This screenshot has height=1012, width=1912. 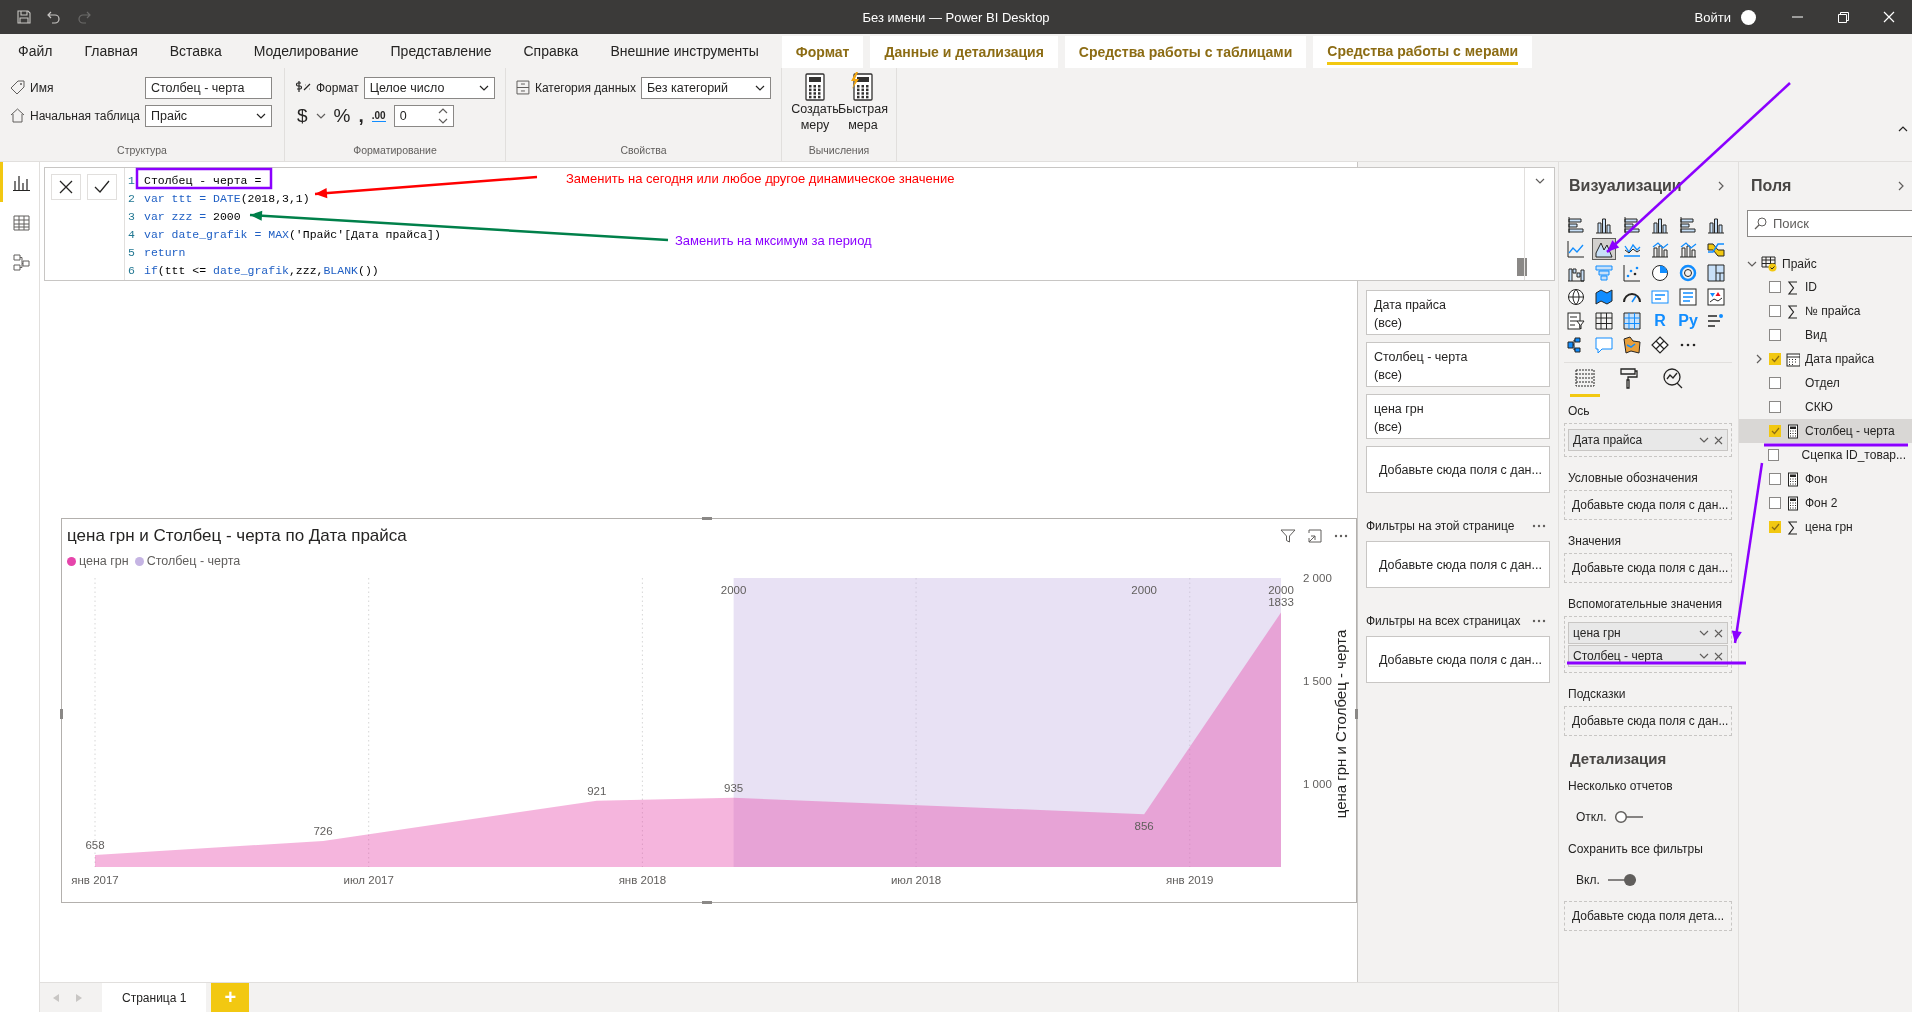 What do you see at coordinates (1829, 264) in the screenshot?
I see `table-item: Прайс` at bounding box center [1829, 264].